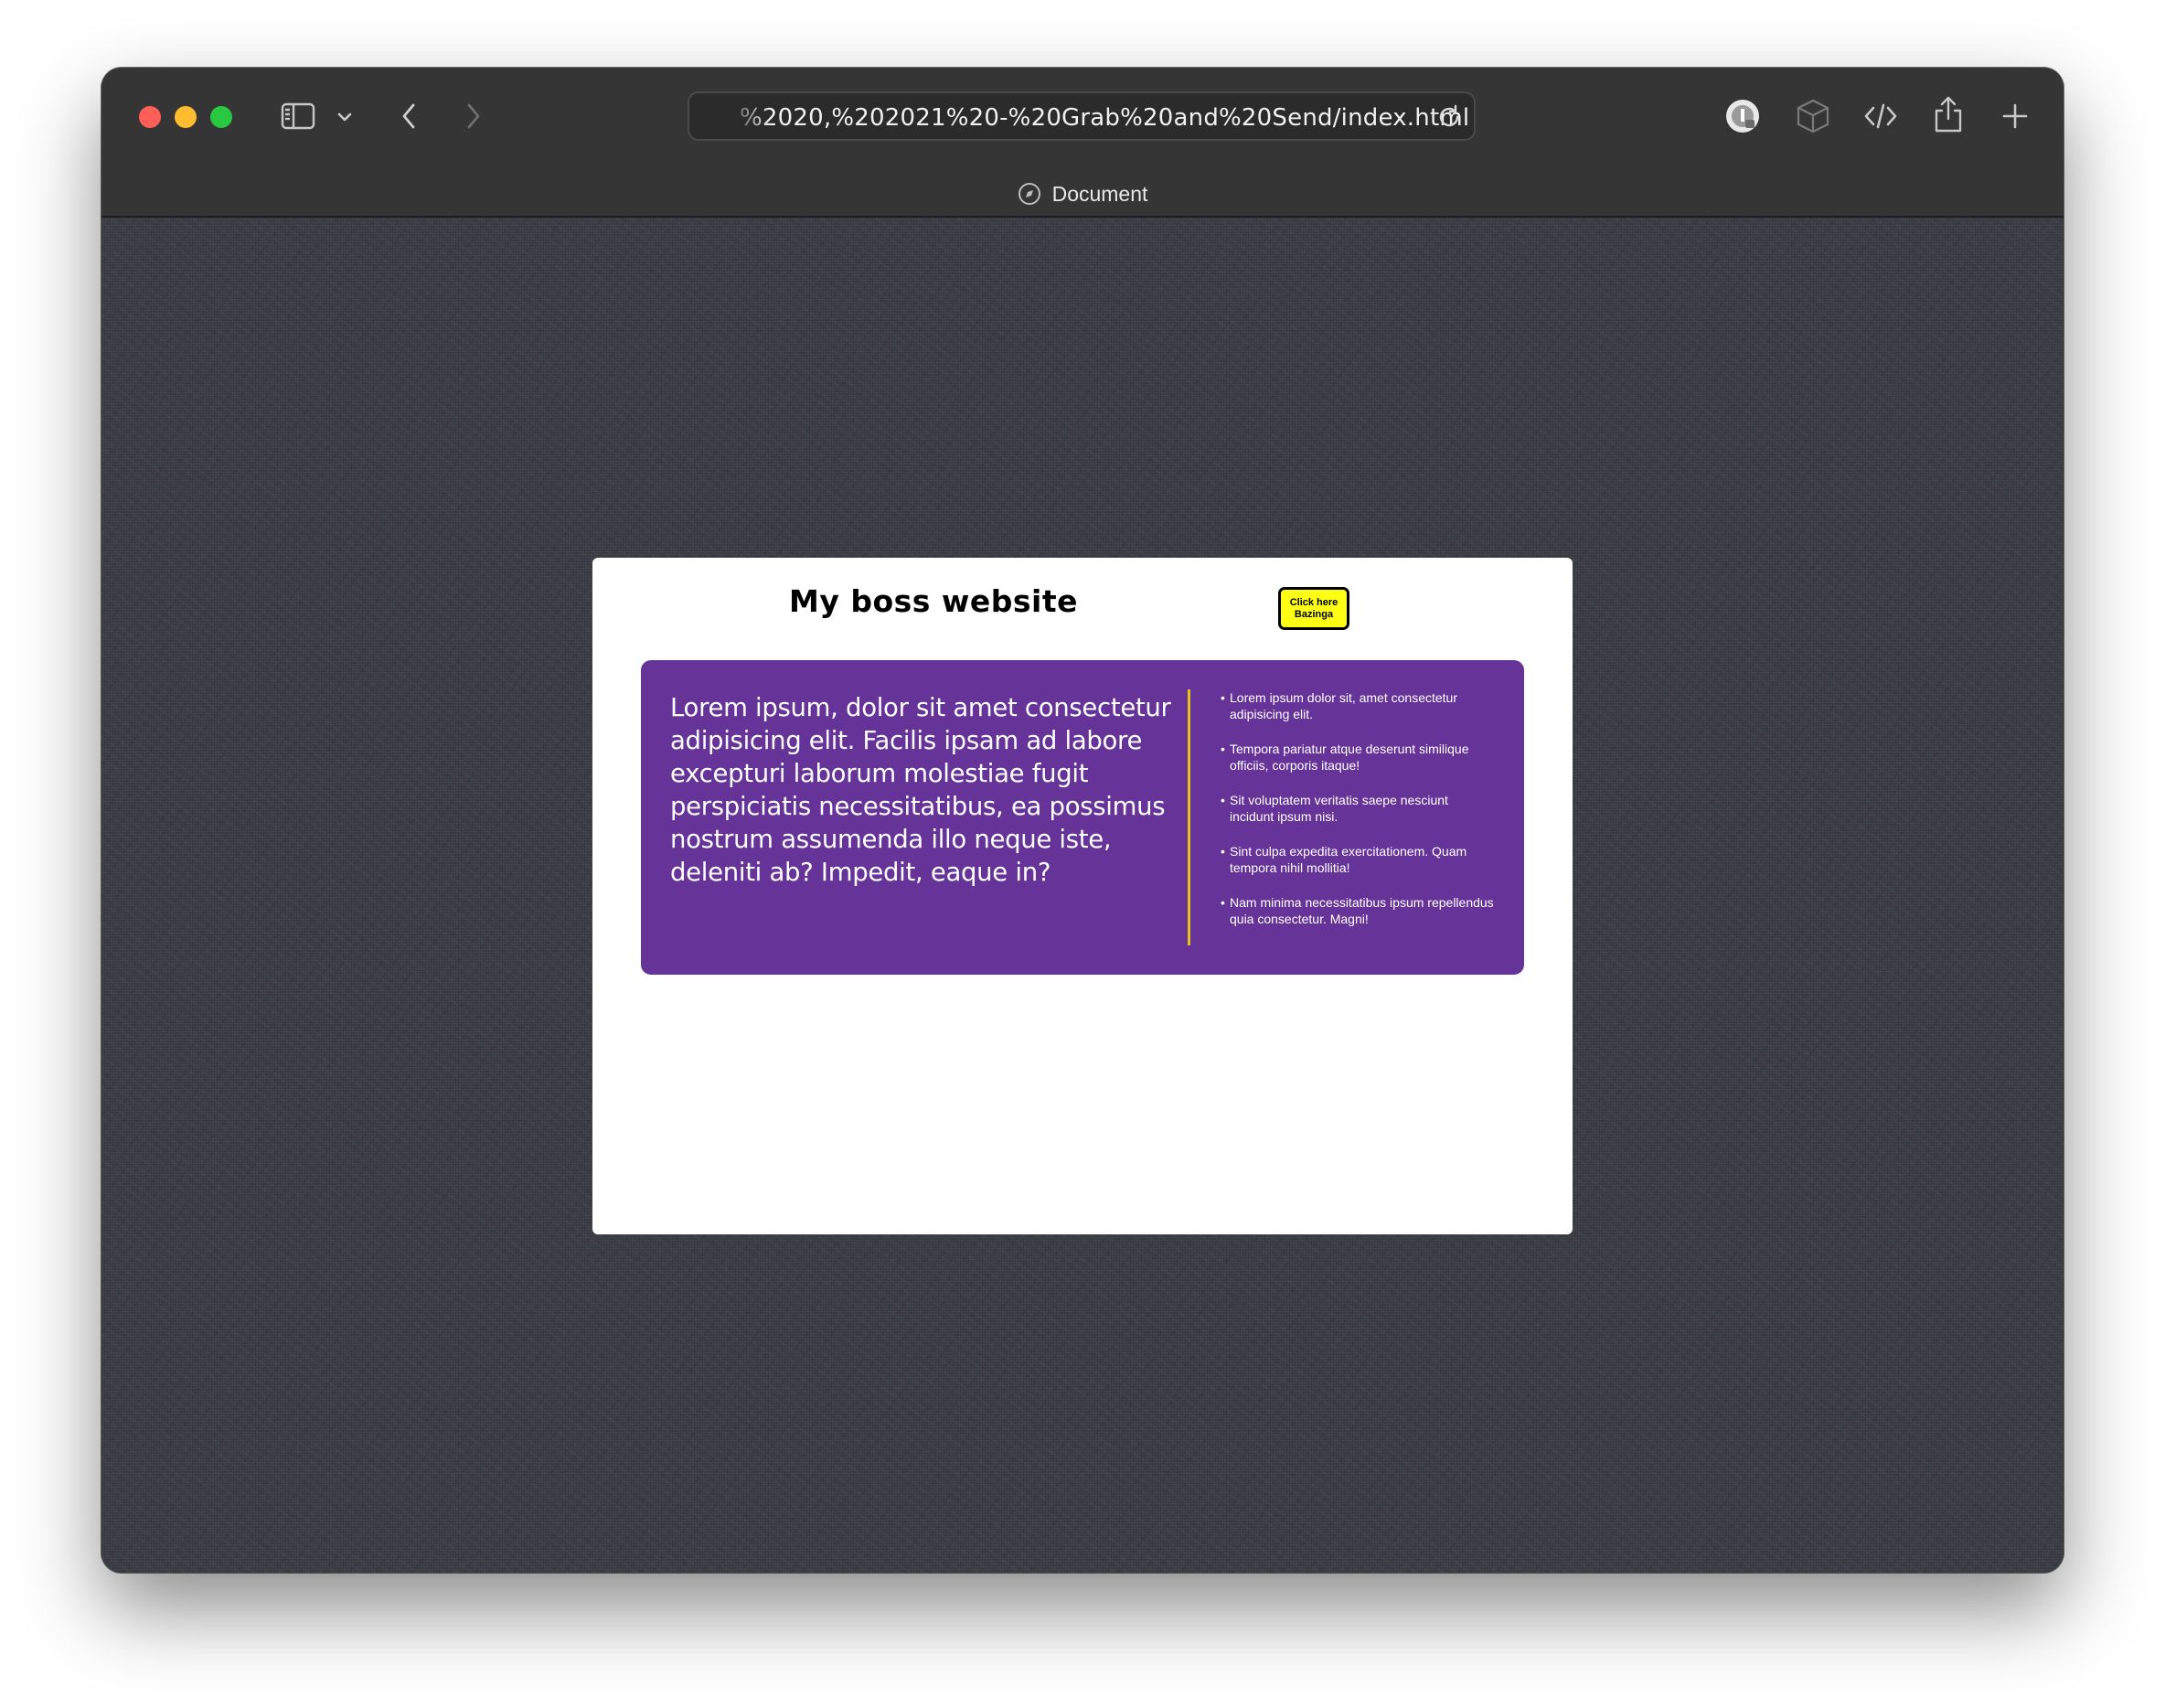 The height and width of the screenshot is (1708, 2165). I want to click on site-title: My boss website, so click(933, 601).